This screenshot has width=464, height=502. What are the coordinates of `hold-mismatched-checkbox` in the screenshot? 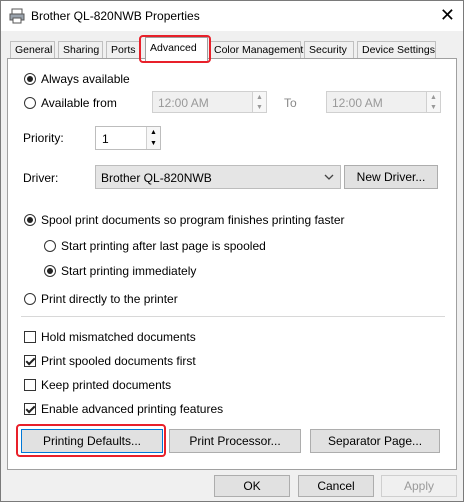 It's located at (30, 337).